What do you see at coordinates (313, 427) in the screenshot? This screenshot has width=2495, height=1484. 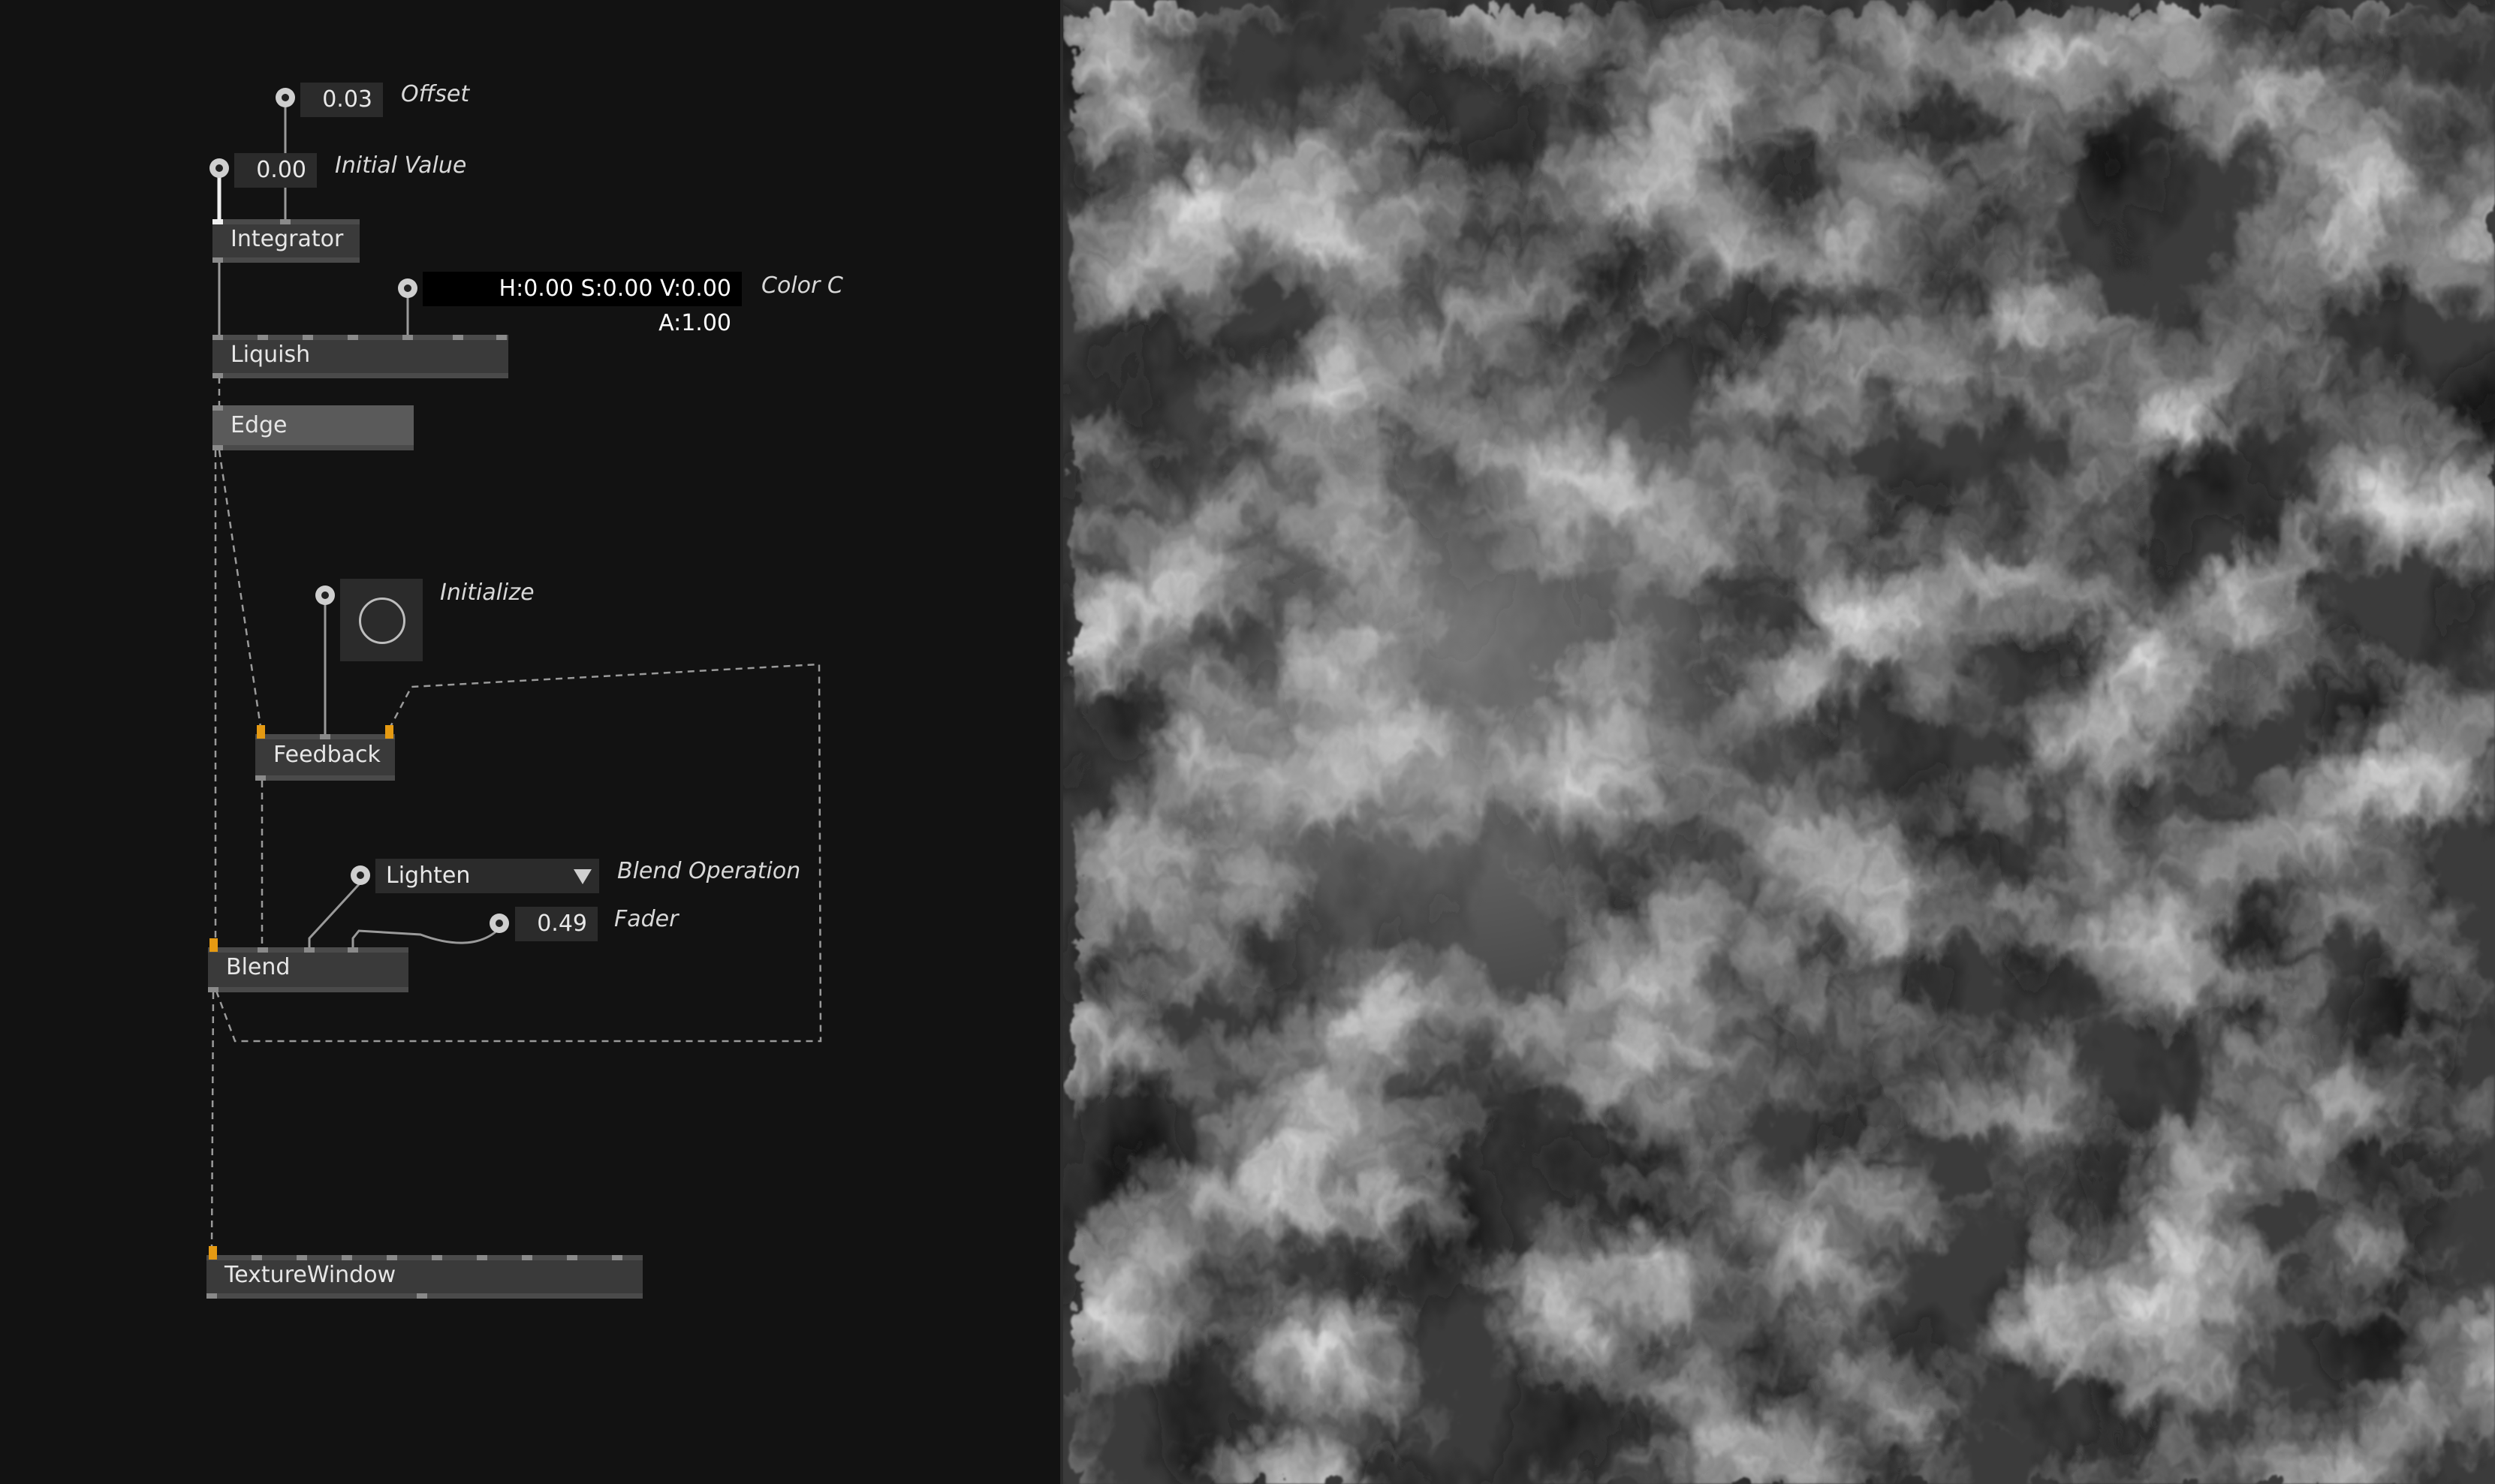 I see `edge-node: Edge` at bounding box center [313, 427].